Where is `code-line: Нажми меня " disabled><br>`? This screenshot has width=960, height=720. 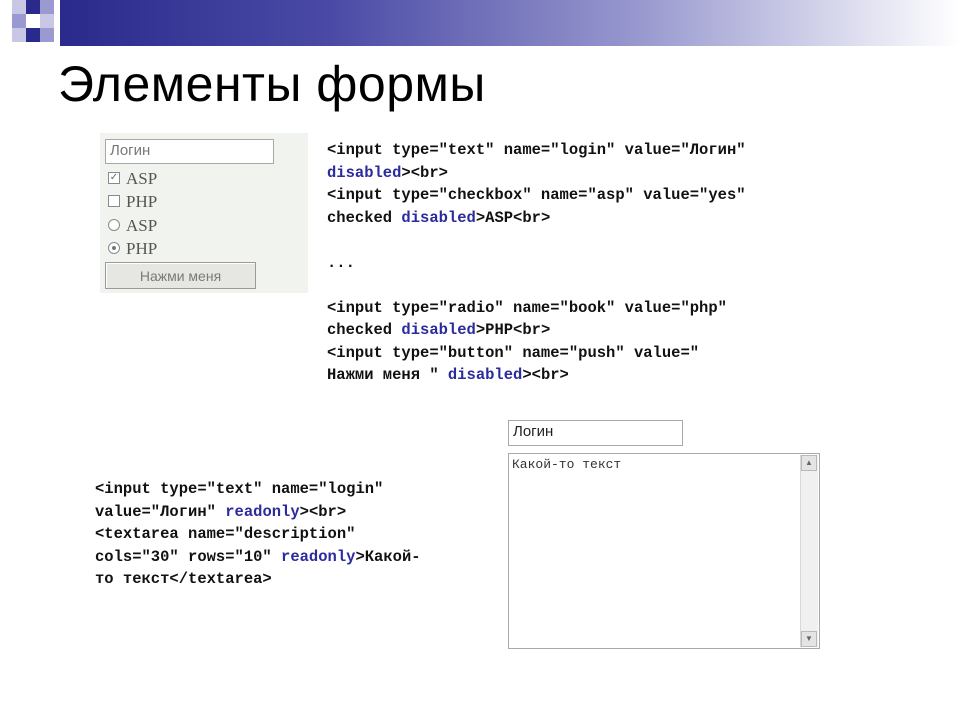 code-line: Нажми меня " disabled><br> is located at coordinates (536, 375).